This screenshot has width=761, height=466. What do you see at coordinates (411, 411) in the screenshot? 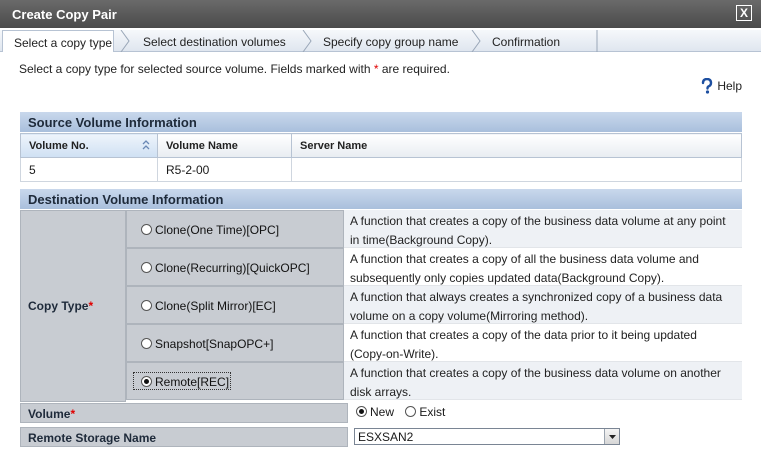
I see `radio-exist` at bounding box center [411, 411].